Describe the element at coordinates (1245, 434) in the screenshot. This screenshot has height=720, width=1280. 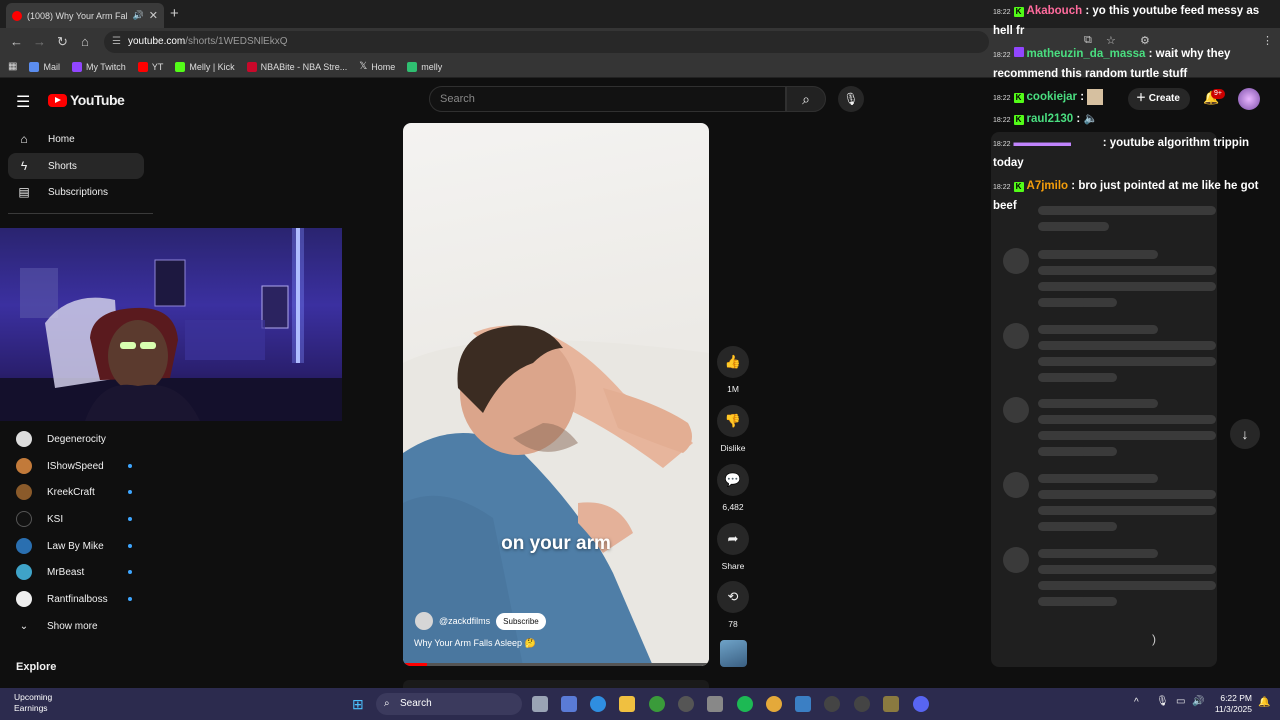
I see `scroll-down-button: ↓` at that location.